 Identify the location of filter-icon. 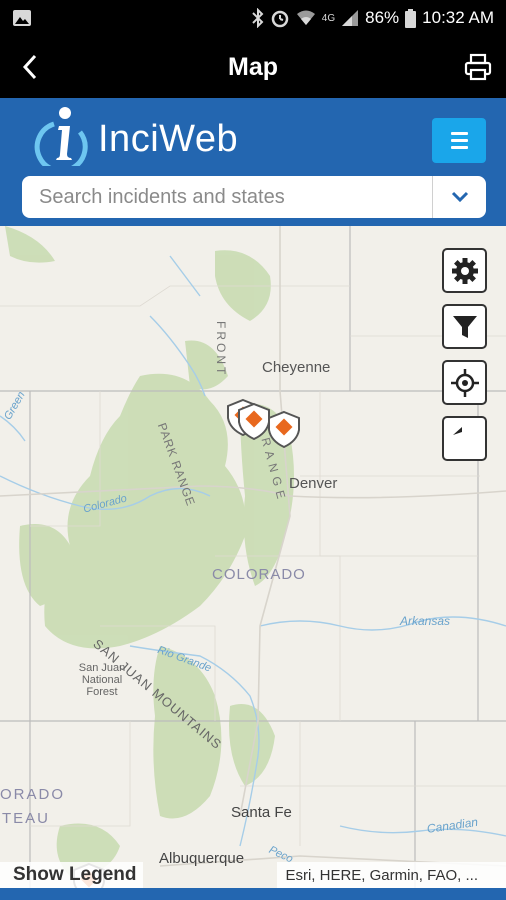
(464, 326).